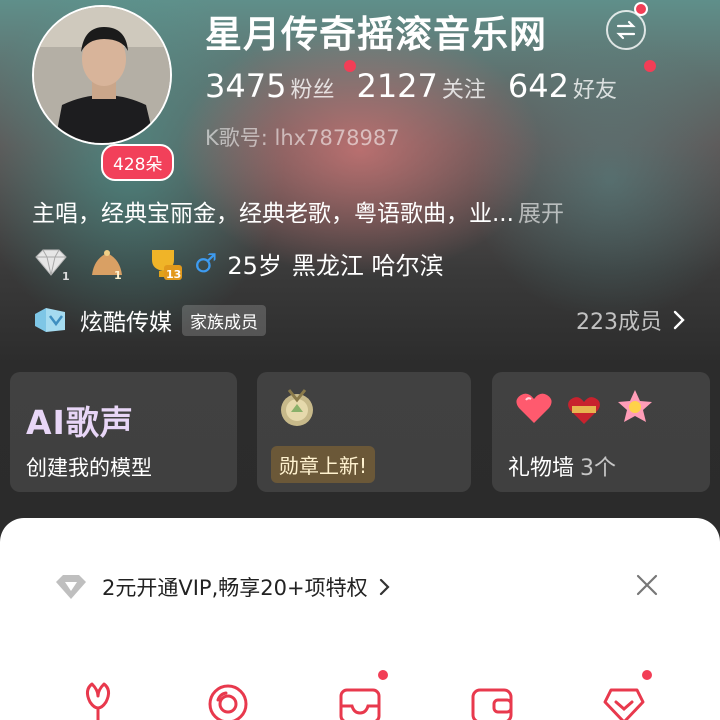 This screenshot has width=720, height=720. I want to click on chevron-right-icon, so click(679, 320).